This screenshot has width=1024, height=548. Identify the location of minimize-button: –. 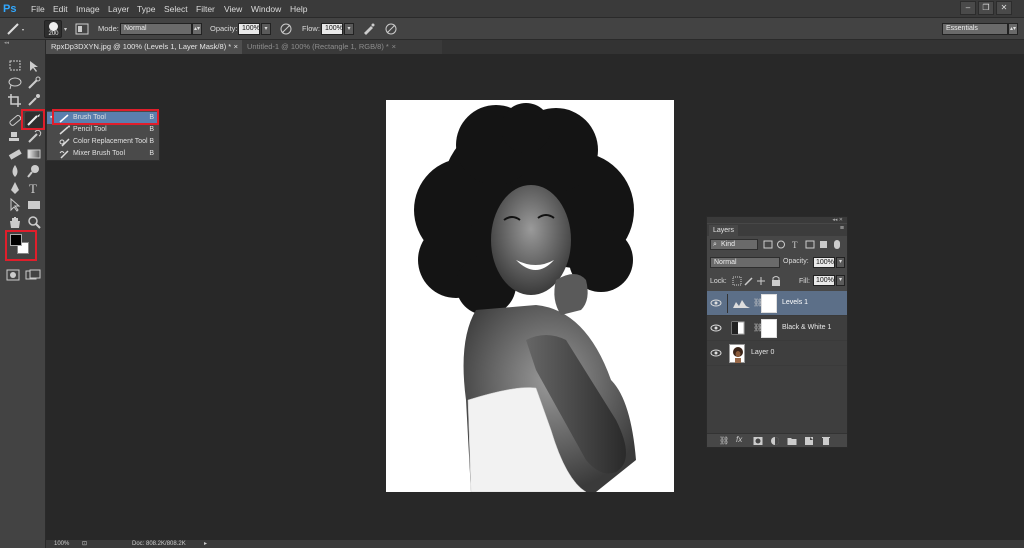
(968, 8).